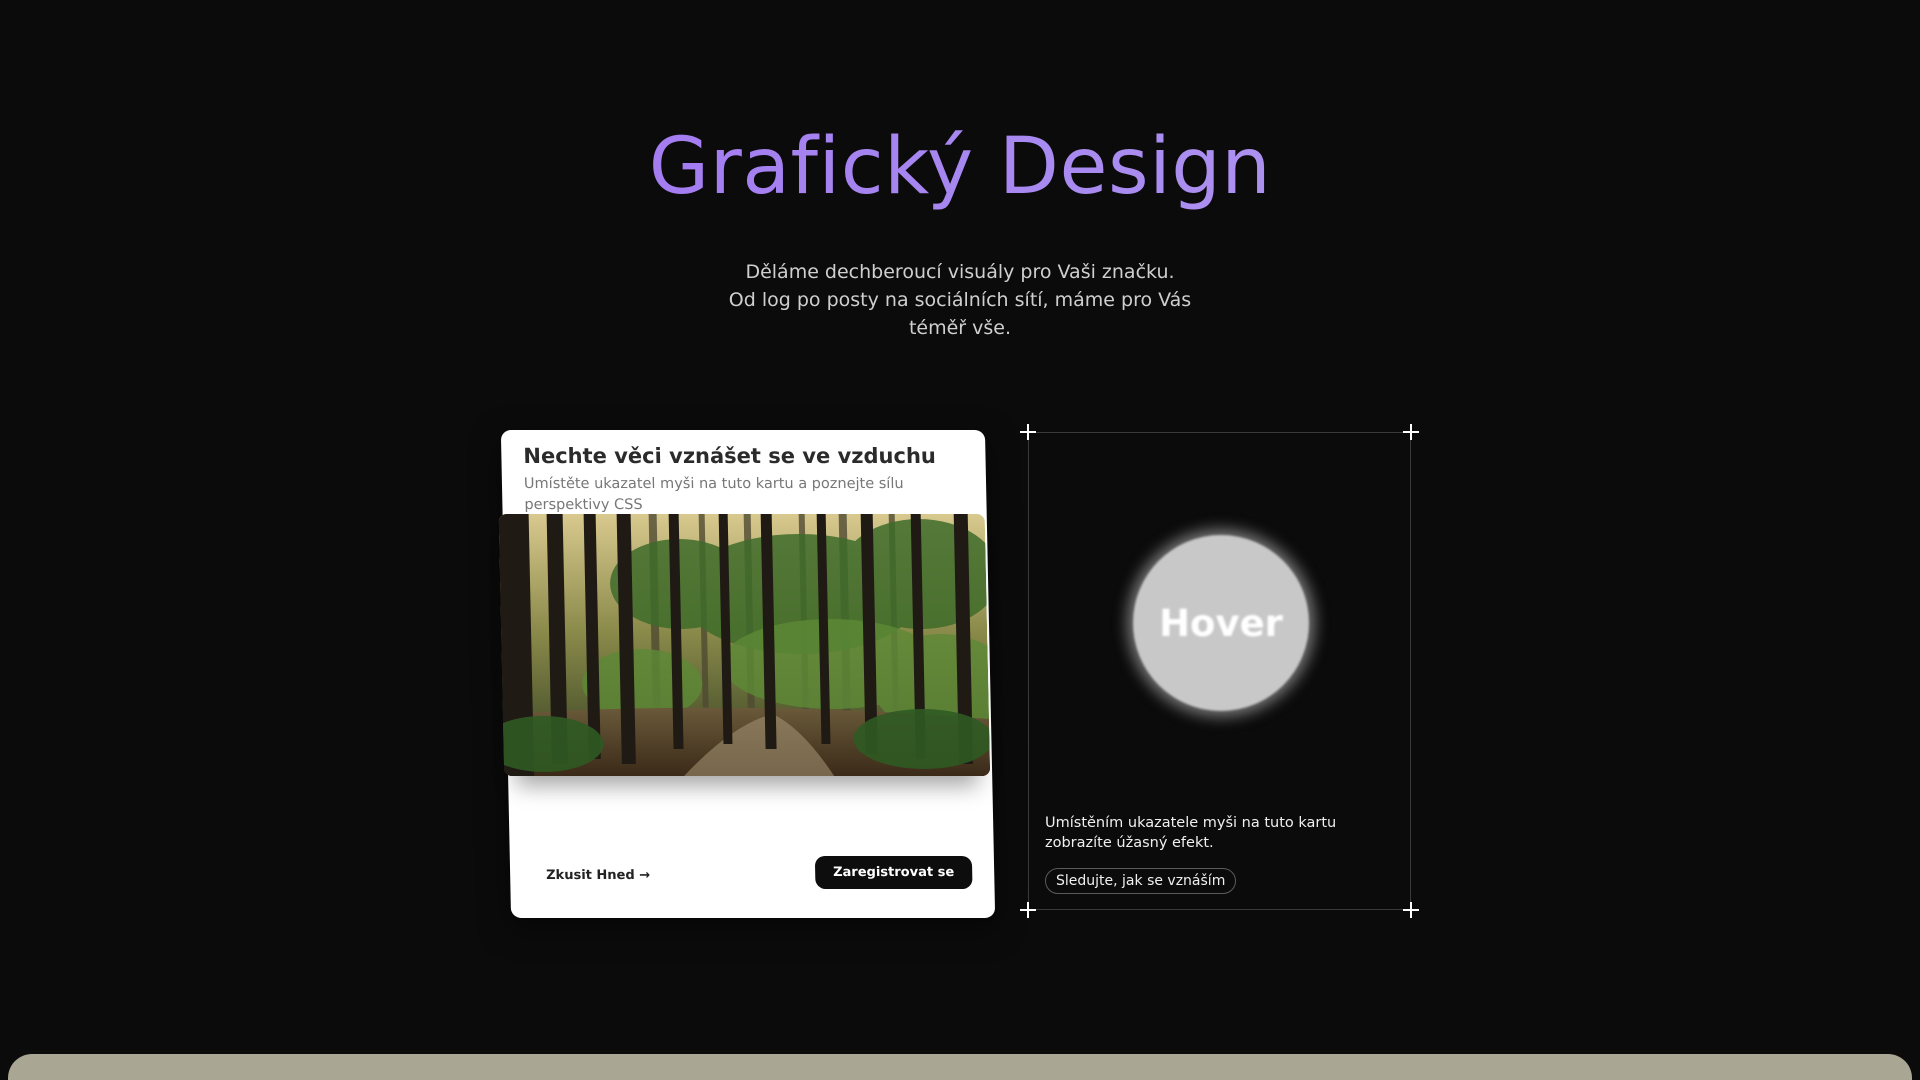 Image resolution: width=1920 pixels, height=1080 pixels. What do you see at coordinates (960, 167) in the screenshot?
I see `page-title: Grafický Design` at bounding box center [960, 167].